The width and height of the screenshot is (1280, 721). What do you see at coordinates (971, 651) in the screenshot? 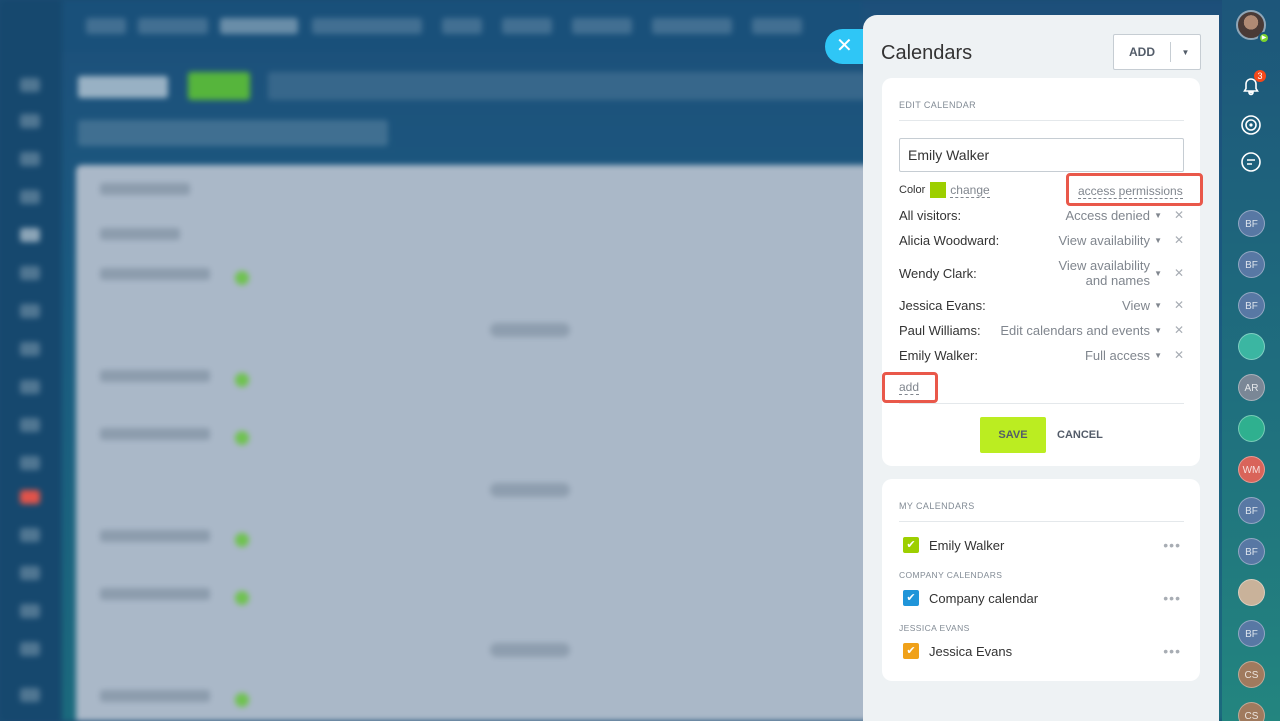
I see `calendar-name: Jessica Evans` at bounding box center [971, 651].